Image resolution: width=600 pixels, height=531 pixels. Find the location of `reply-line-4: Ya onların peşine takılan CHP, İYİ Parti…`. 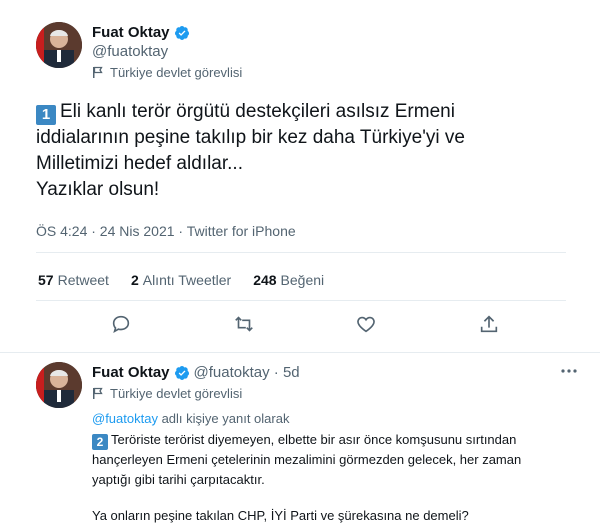

reply-line-4: Ya onların peşine takılan CHP, İYİ Parti… is located at coordinates (280, 515).